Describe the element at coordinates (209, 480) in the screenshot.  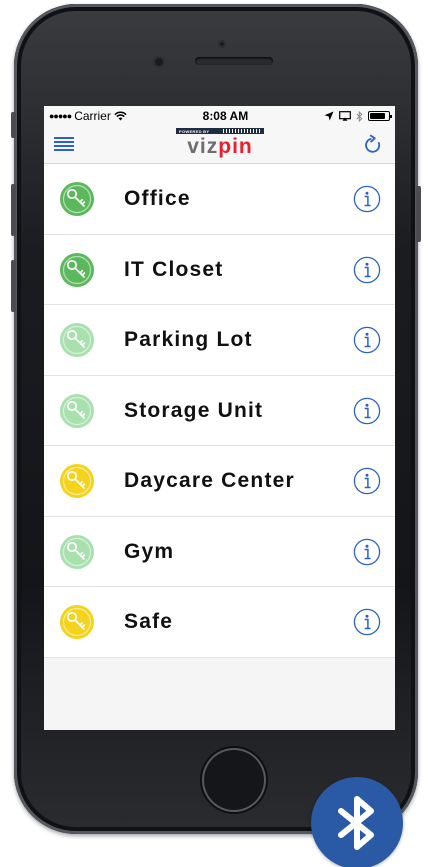
I see `lock-name: Daycare Center` at that location.